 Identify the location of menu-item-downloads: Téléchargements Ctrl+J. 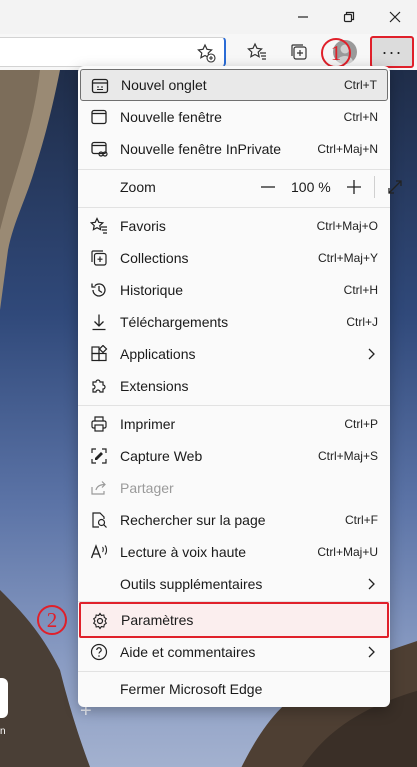
(234, 322).